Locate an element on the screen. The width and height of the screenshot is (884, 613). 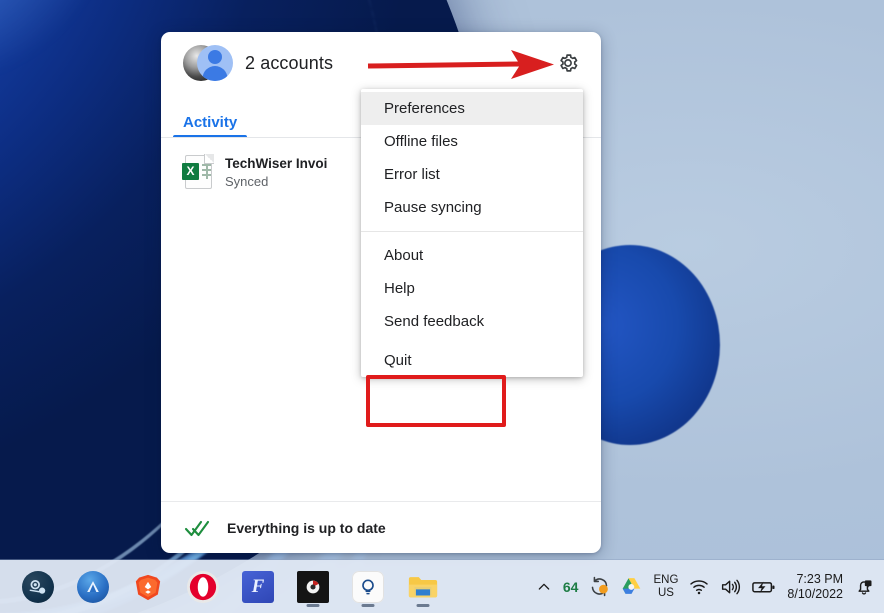
menu-item-offline-files: Offline files is located at coordinates (472, 141).